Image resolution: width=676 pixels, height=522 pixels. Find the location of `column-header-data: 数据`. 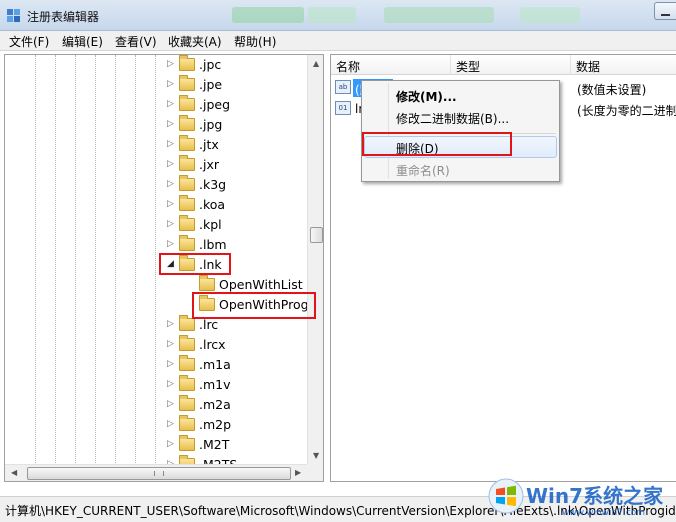

column-header-data: 数据 is located at coordinates (623, 65).